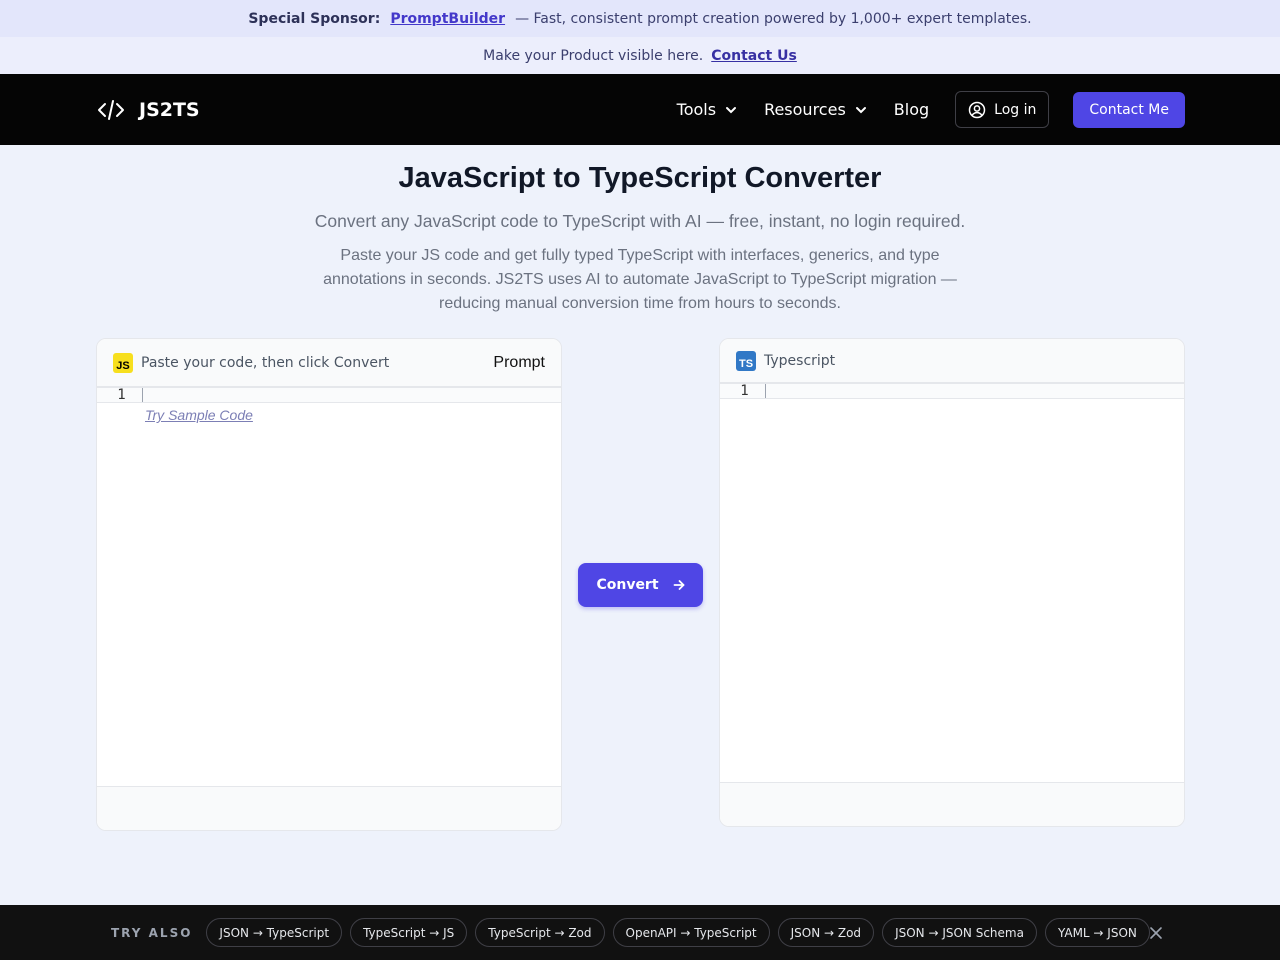 The height and width of the screenshot is (960, 1280). I want to click on chip-json-to-typescript: JSON → TypeScript, so click(274, 932).